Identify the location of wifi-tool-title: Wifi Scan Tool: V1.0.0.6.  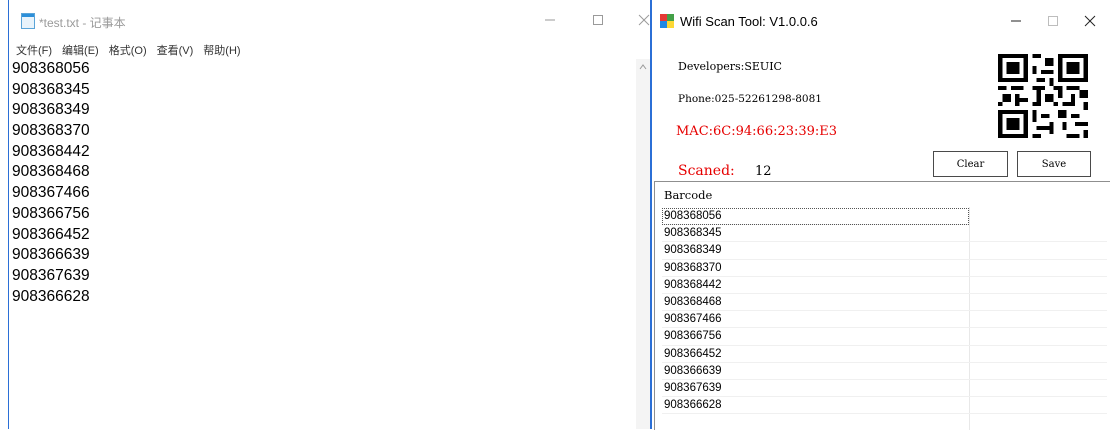
(749, 21).